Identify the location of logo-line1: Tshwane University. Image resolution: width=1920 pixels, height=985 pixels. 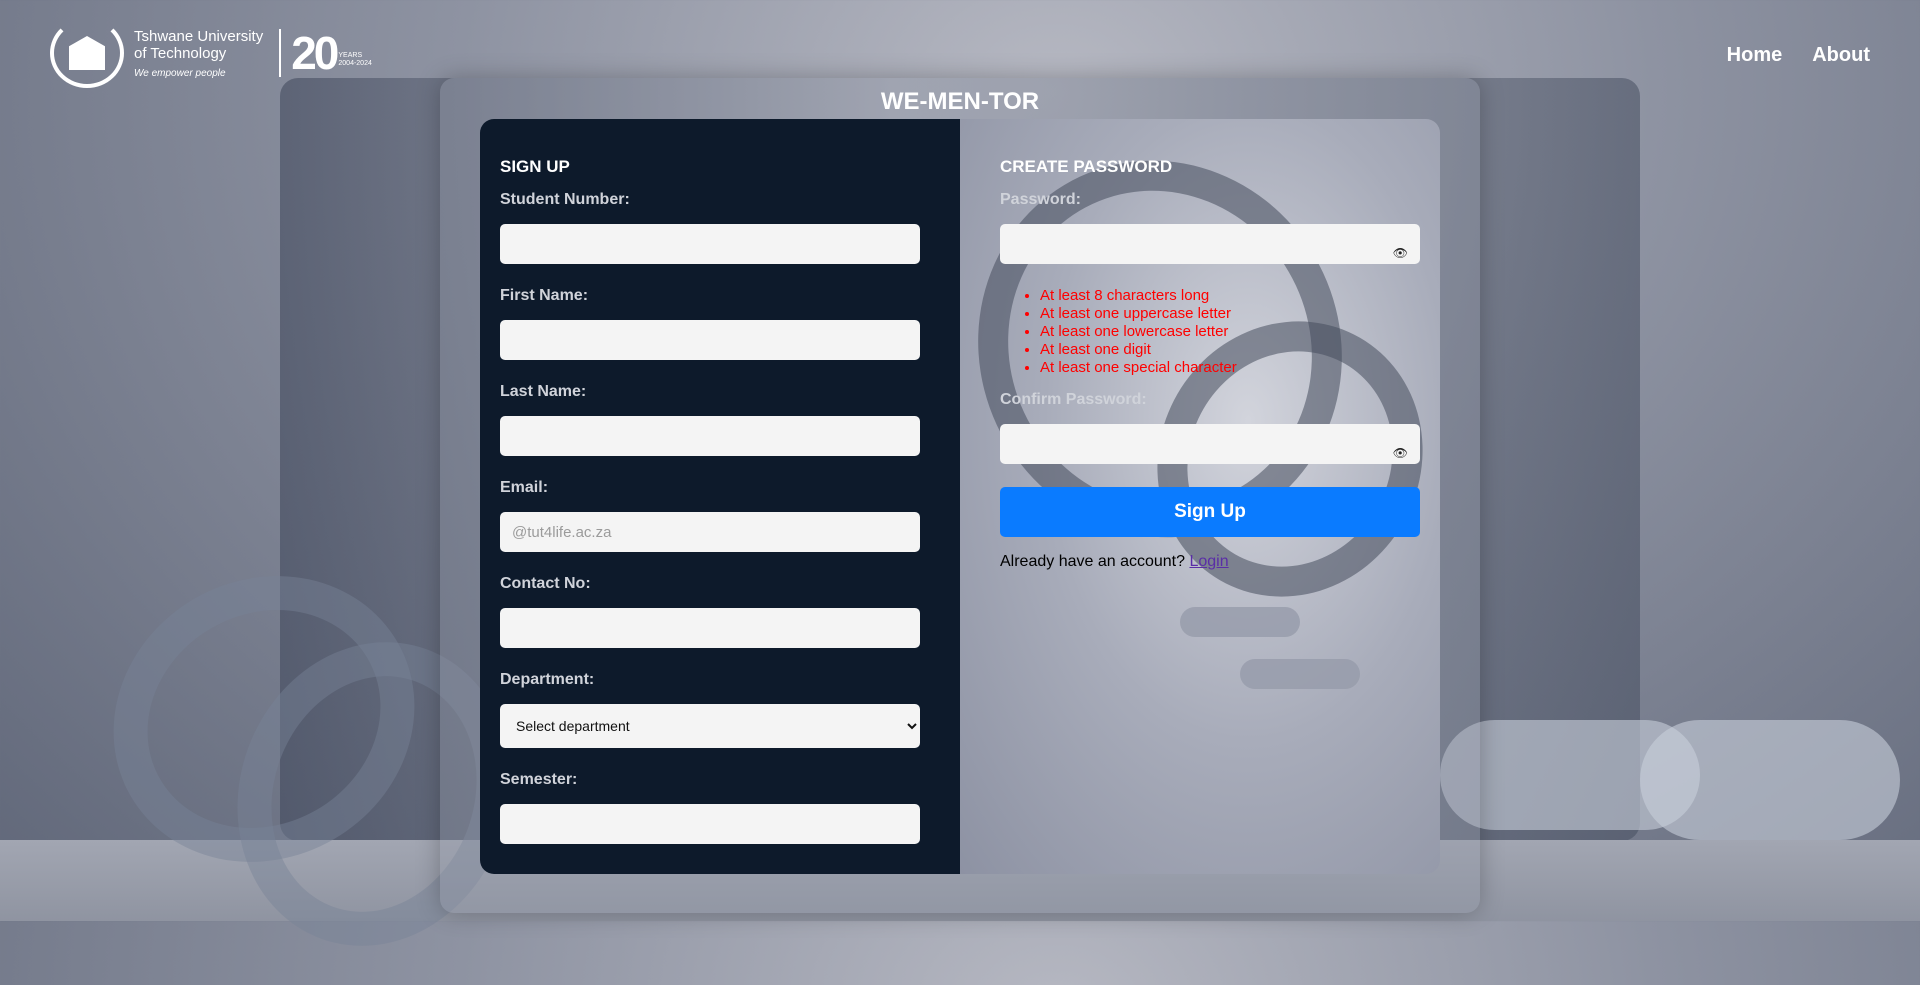
(199, 36).